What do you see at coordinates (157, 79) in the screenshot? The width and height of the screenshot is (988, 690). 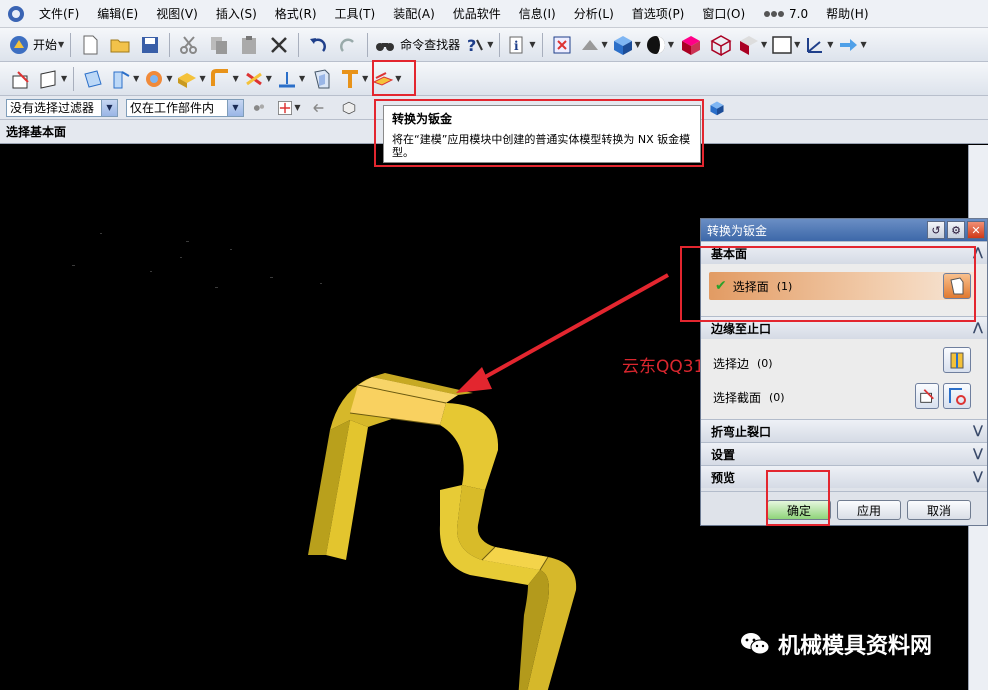 I see `contour-flange-button: ▼` at bounding box center [157, 79].